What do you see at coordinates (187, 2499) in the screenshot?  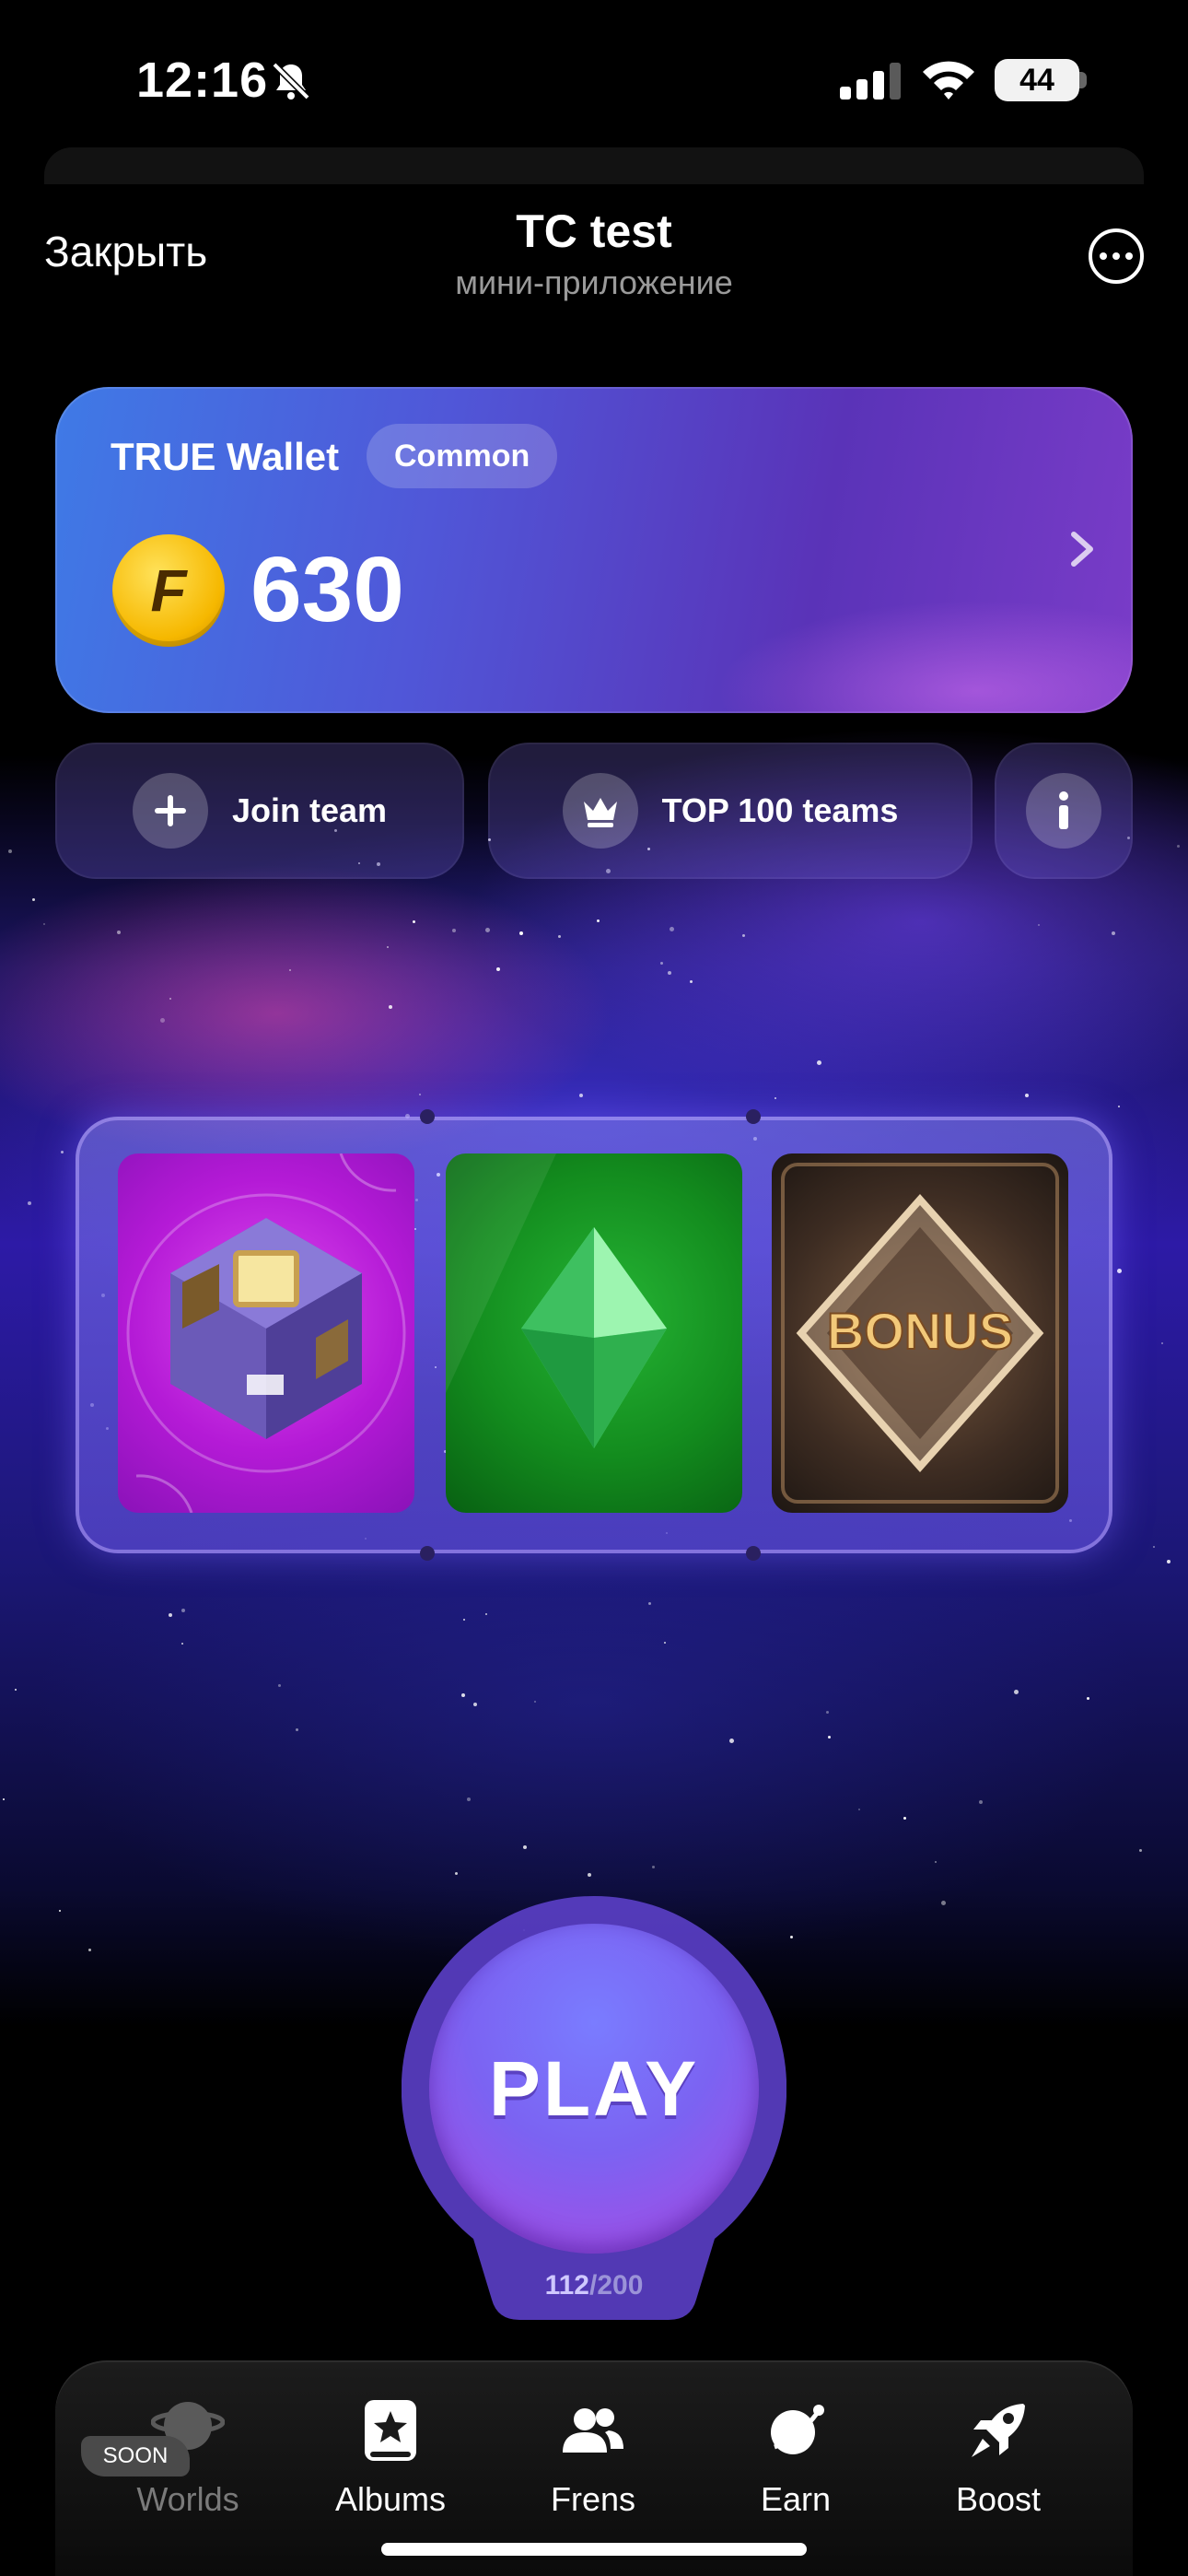 I see `nav-worlds-label: Worlds` at bounding box center [187, 2499].